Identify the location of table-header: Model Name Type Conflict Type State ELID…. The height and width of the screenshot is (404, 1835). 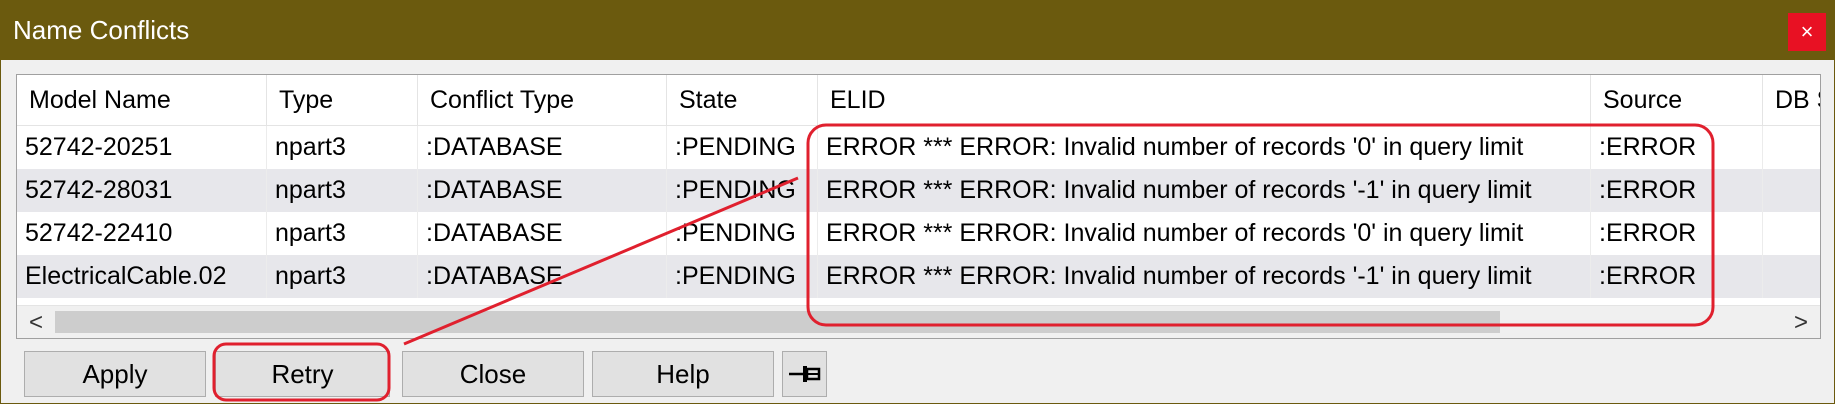
(918, 100).